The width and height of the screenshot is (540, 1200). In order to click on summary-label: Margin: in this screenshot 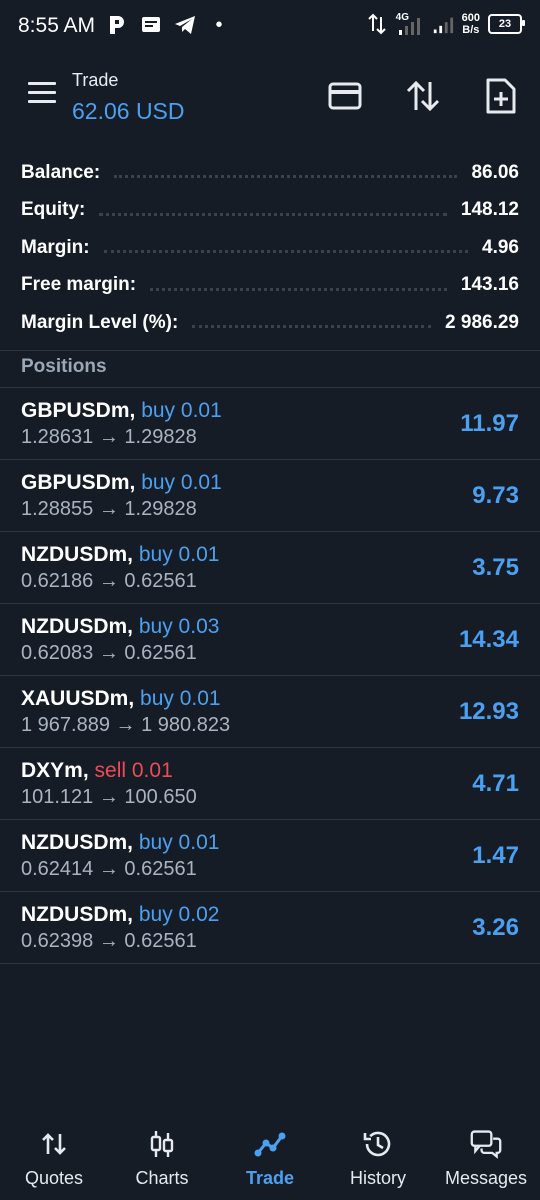, I will do `click(55, 247)`.